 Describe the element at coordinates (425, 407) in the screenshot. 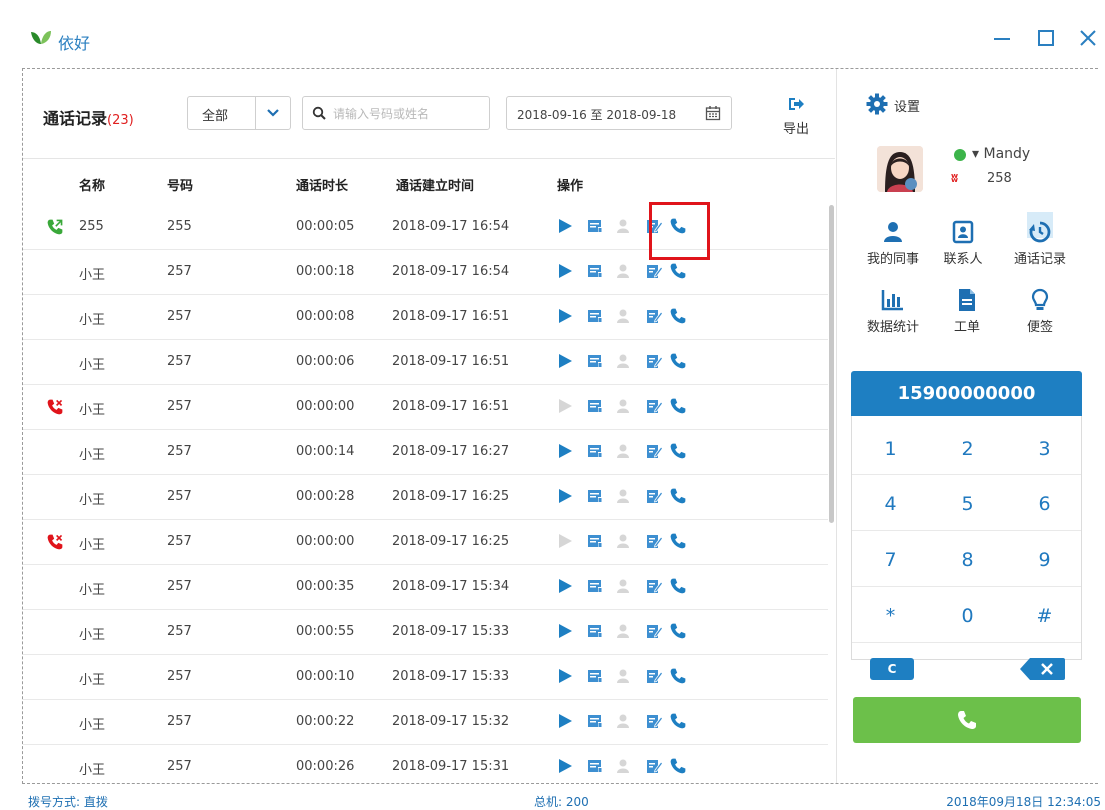

I see `table-row: 小王 257 00:00:00 2018-09-17 16:51` at that location.